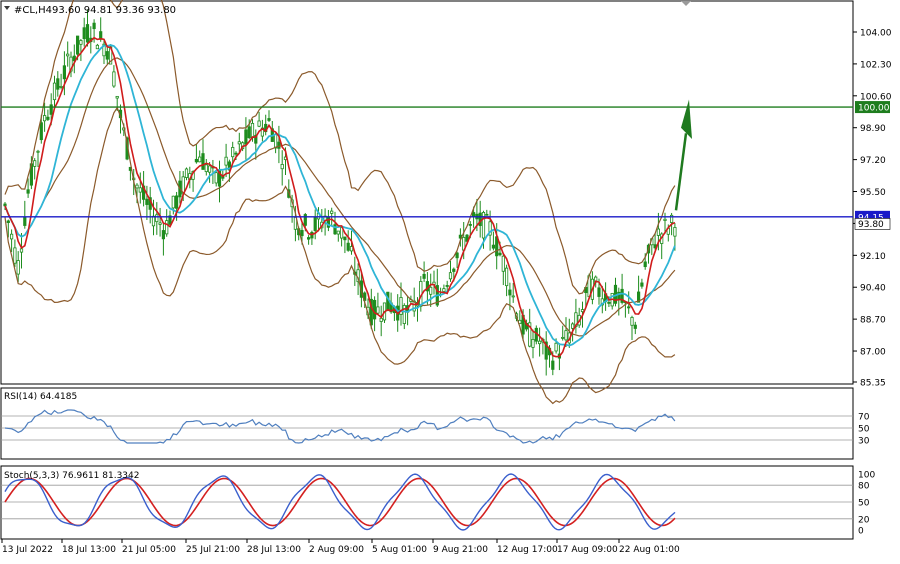 The image size is (900, 564). Describe the element at coordinates (33, 10) in the screenshot. I see `symbol-title: #CL,H4` at that location.